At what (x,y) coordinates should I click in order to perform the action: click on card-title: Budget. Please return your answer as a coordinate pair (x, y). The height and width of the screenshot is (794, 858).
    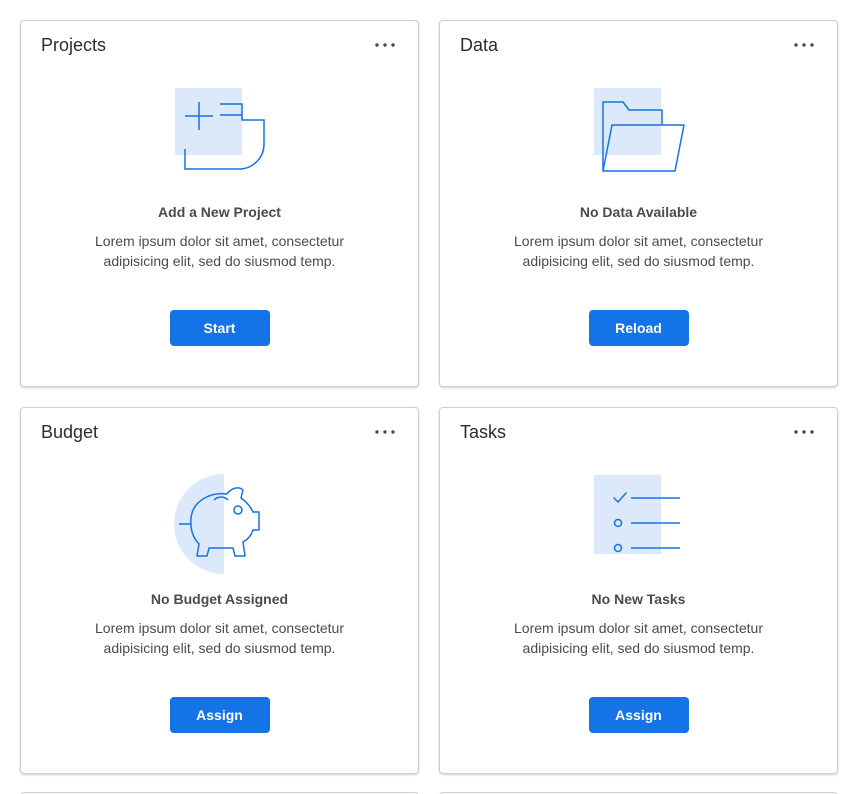
    Looking at the image, I should click on (70, 432).